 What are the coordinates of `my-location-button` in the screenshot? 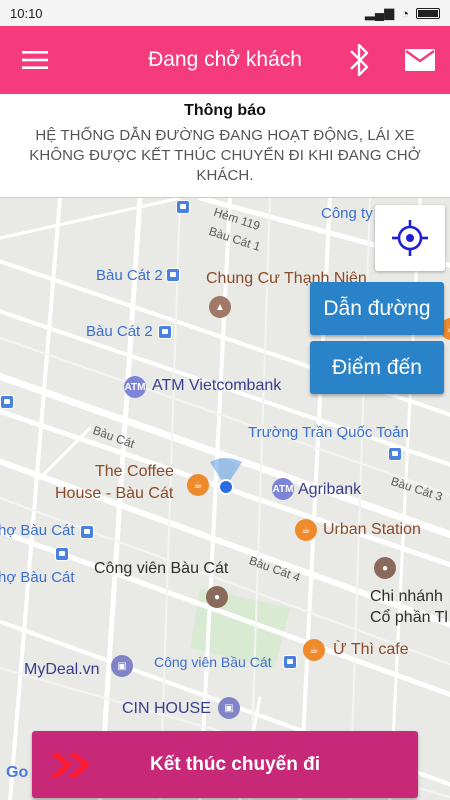 It's located at (410, 238).